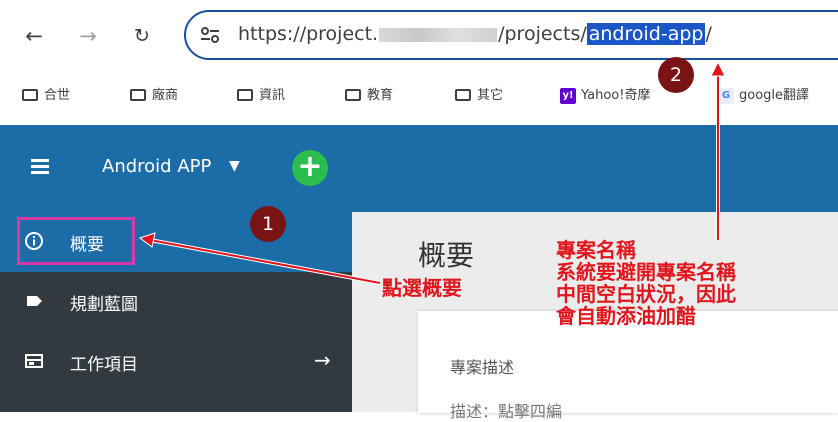 The width and height of the screenshot is (838, 422). I want to click on bookmark-label: 資訊, so click(272, 95).